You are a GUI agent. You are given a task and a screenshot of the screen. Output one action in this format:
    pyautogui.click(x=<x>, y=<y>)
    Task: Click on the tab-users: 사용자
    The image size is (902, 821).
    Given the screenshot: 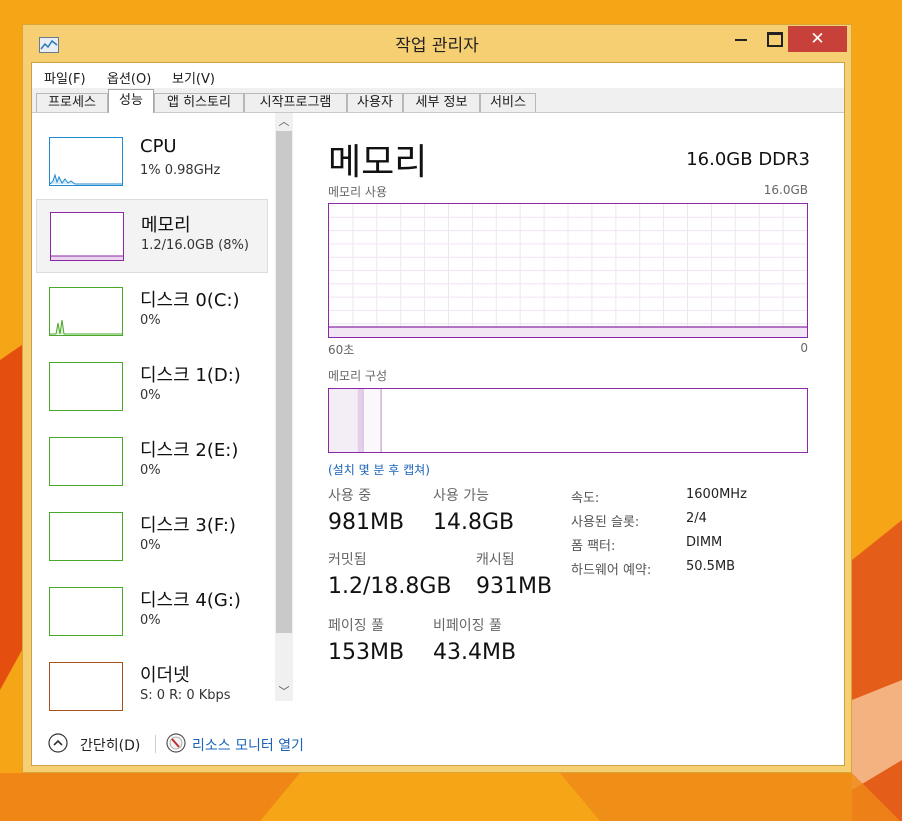 What is the action you would take?
    pyautogui.click(x=375, y=102)
    